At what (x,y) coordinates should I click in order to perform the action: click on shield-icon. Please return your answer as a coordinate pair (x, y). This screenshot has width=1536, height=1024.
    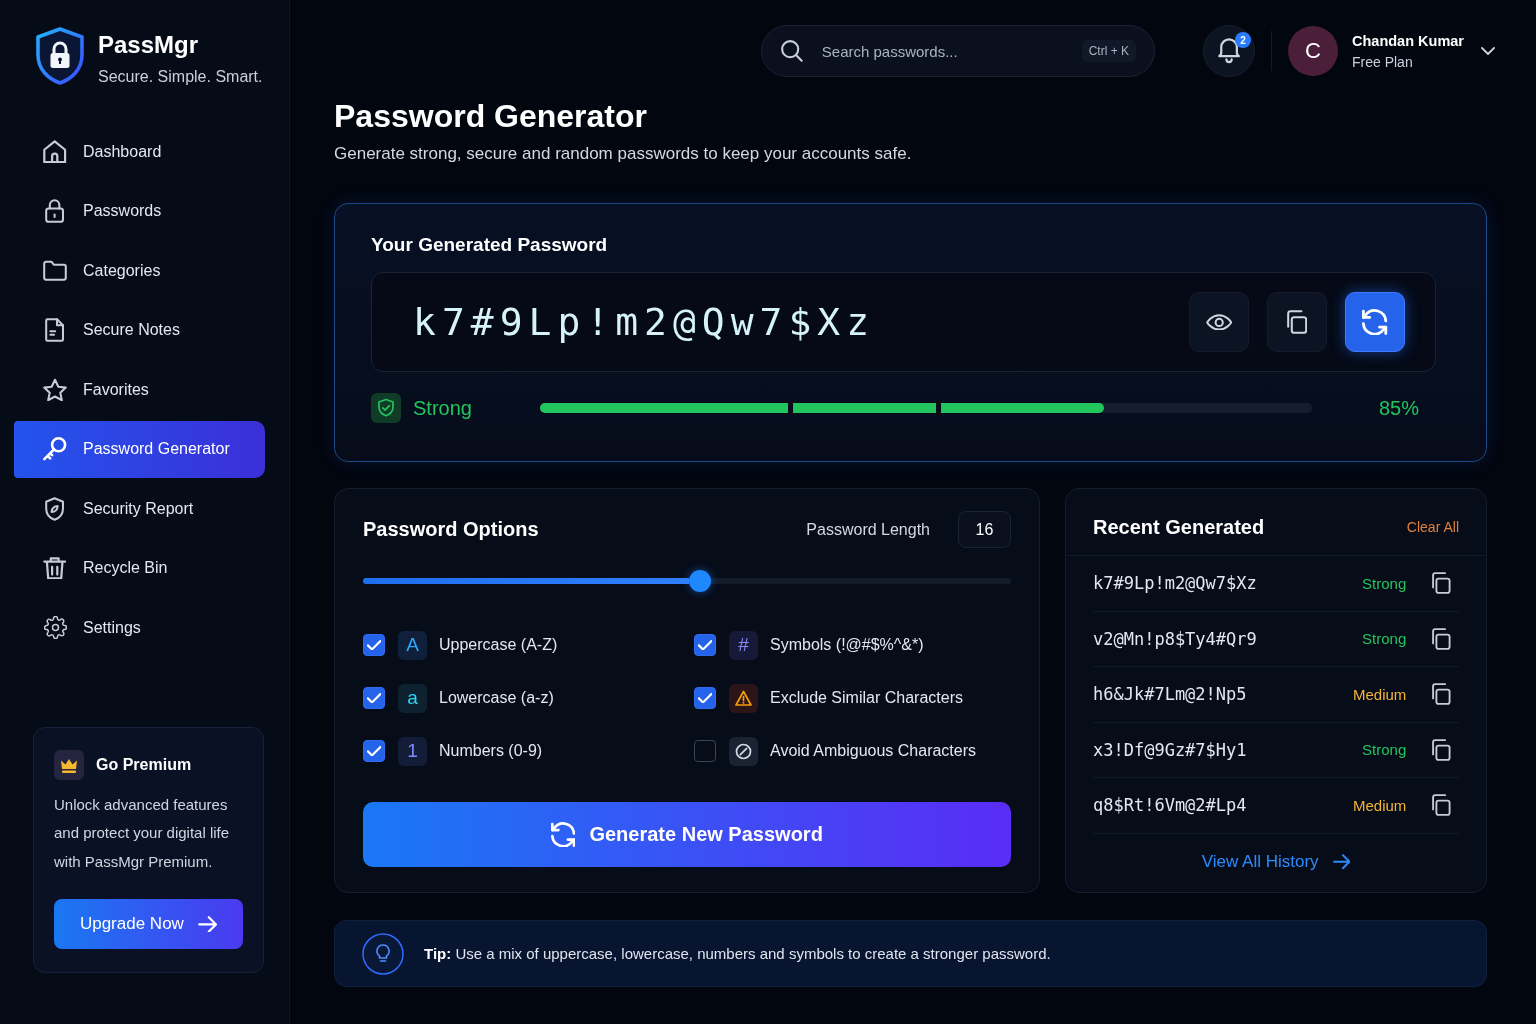
    Looking at the image, I should click on (55, 508).